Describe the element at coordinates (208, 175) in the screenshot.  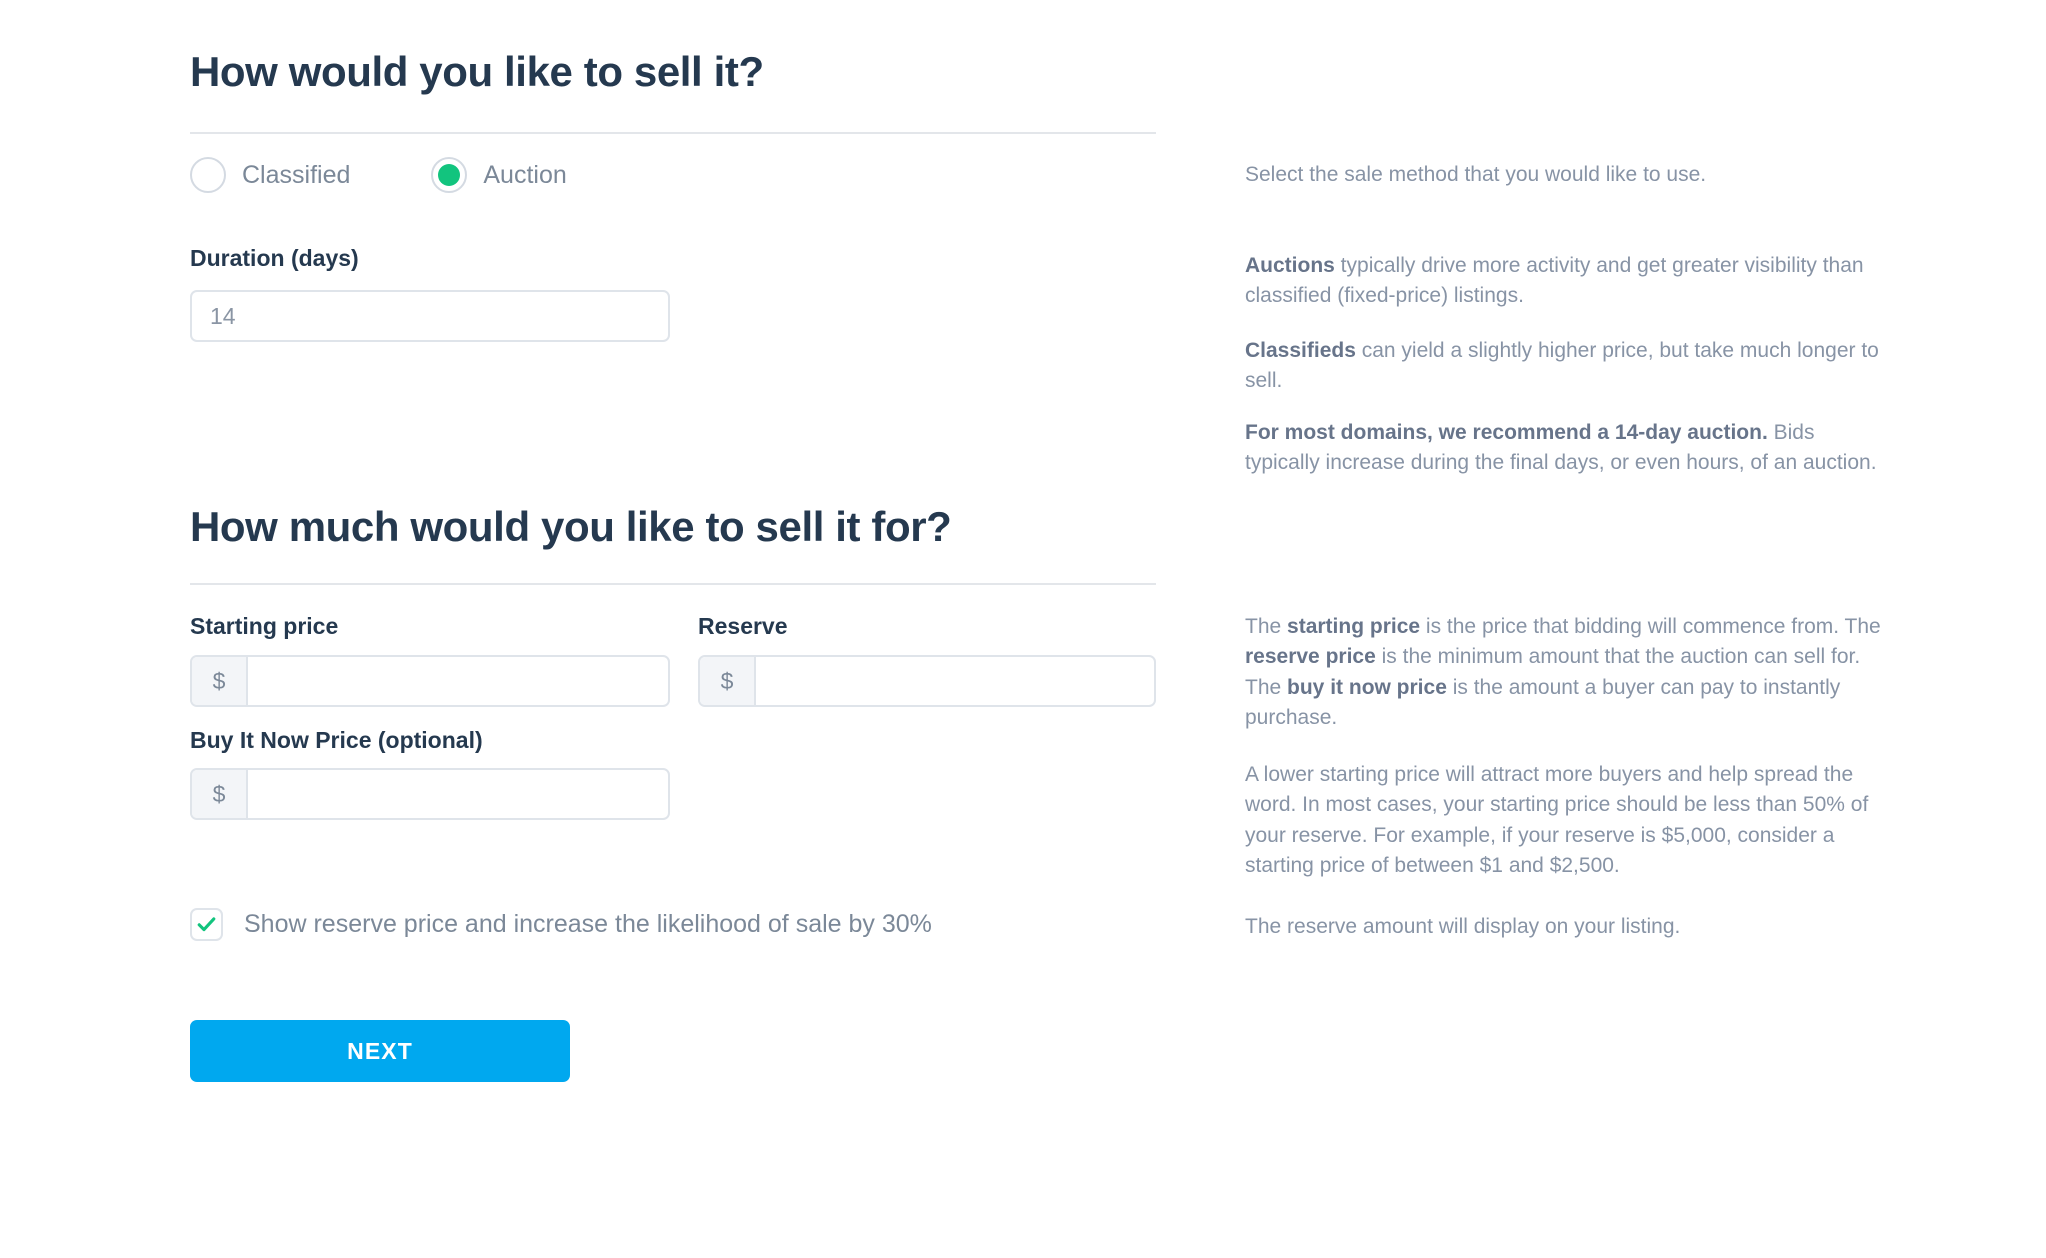
I see `radio-circle-icon-classified` at that location.